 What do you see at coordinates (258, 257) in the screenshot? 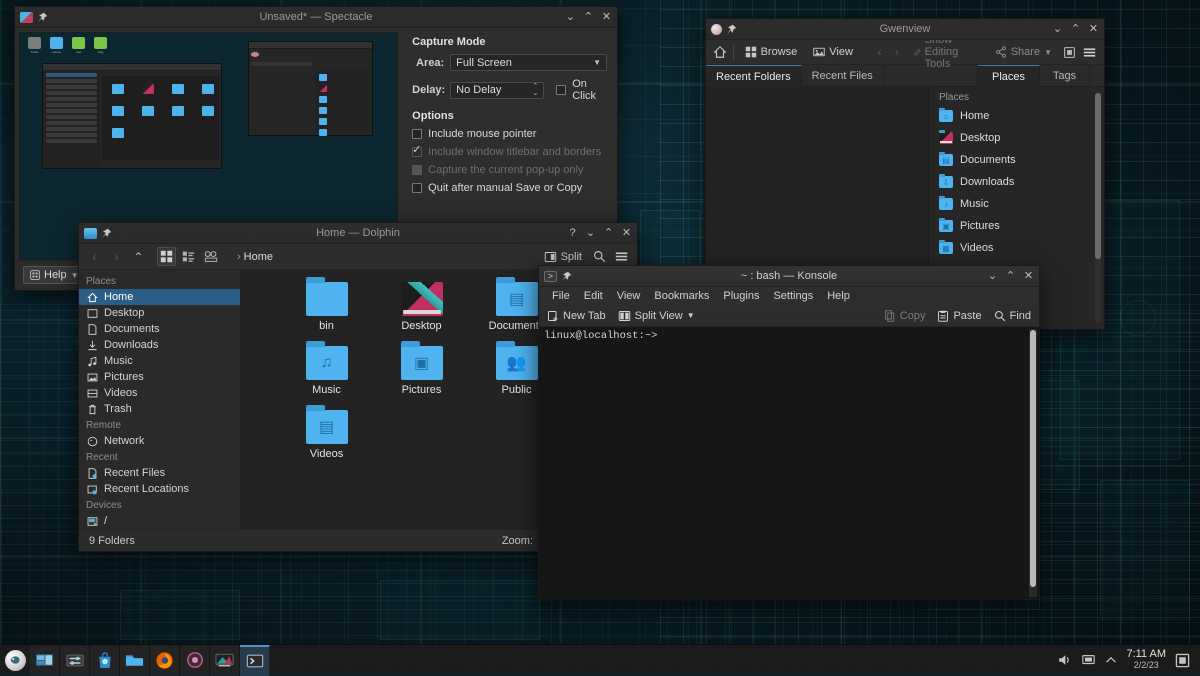
I see `breadcrumb-home: Home` at bounding box center [258, 257].